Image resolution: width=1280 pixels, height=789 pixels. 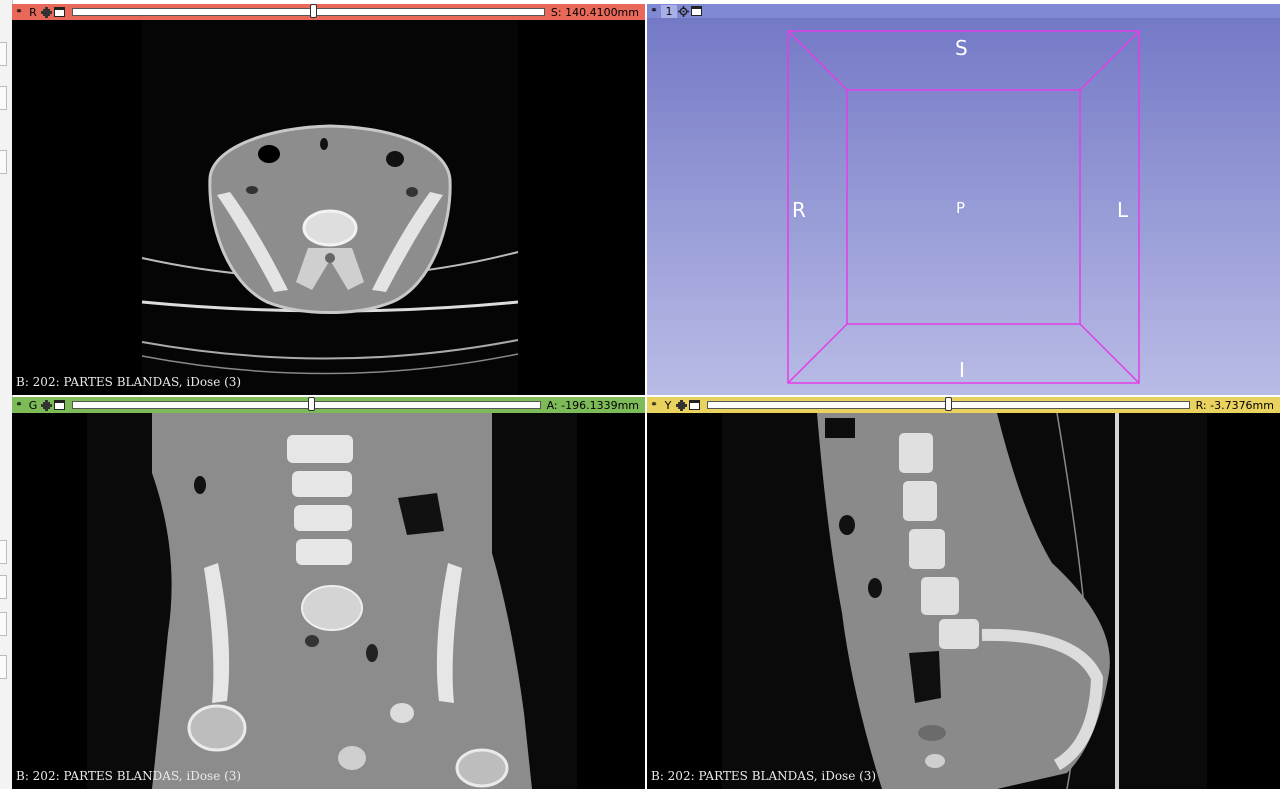 I want to click on red-view-controller: ⚭ R S: 140.4100mm, so click(x=328, y=12).